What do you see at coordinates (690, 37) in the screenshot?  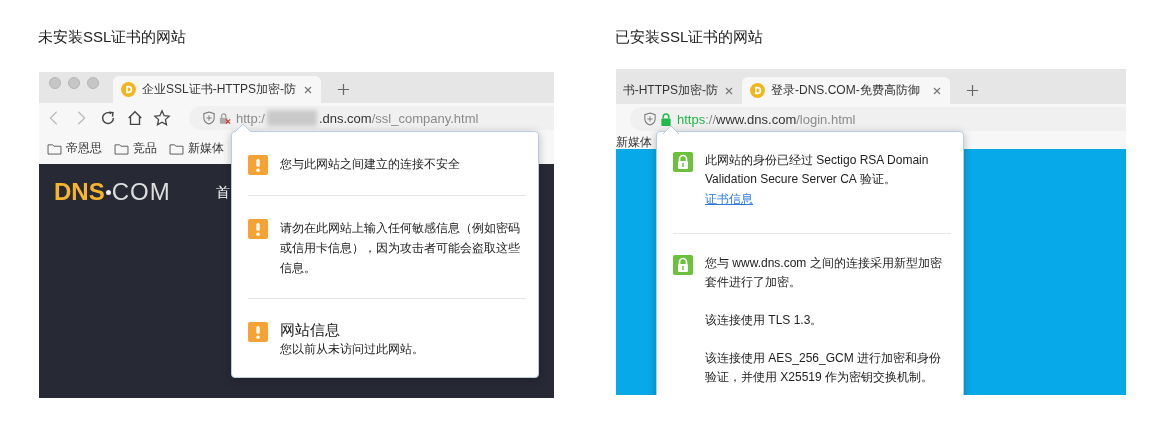 I see `caption: 已安装SSL证书的网站` at bounding box center [690, 37].